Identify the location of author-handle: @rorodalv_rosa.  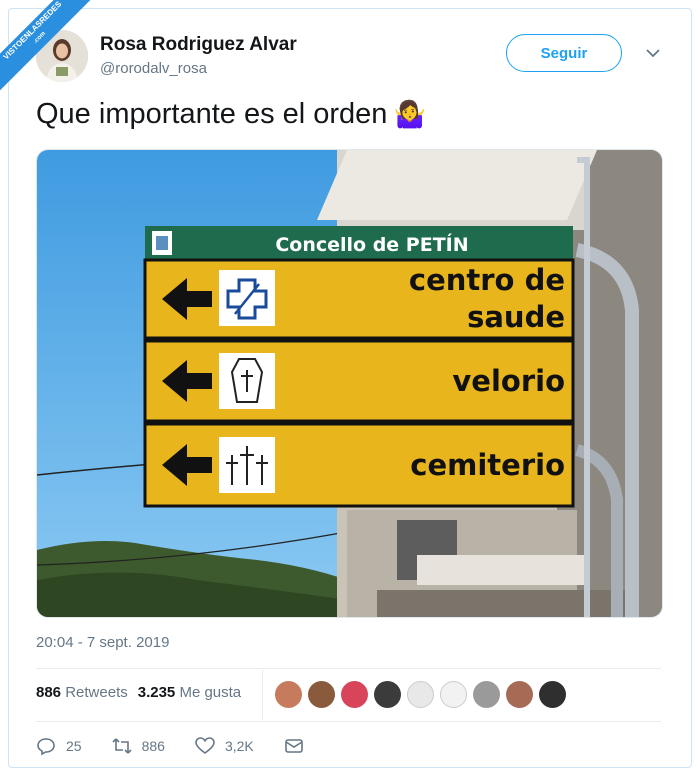
(153, 68).